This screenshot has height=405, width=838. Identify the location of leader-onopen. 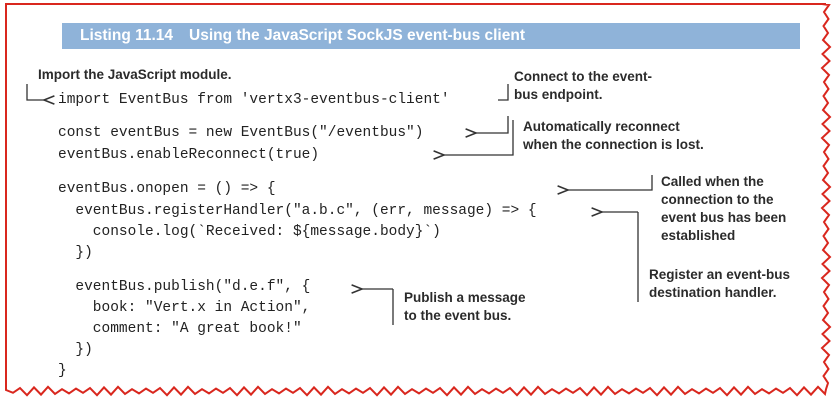
(610, 182).